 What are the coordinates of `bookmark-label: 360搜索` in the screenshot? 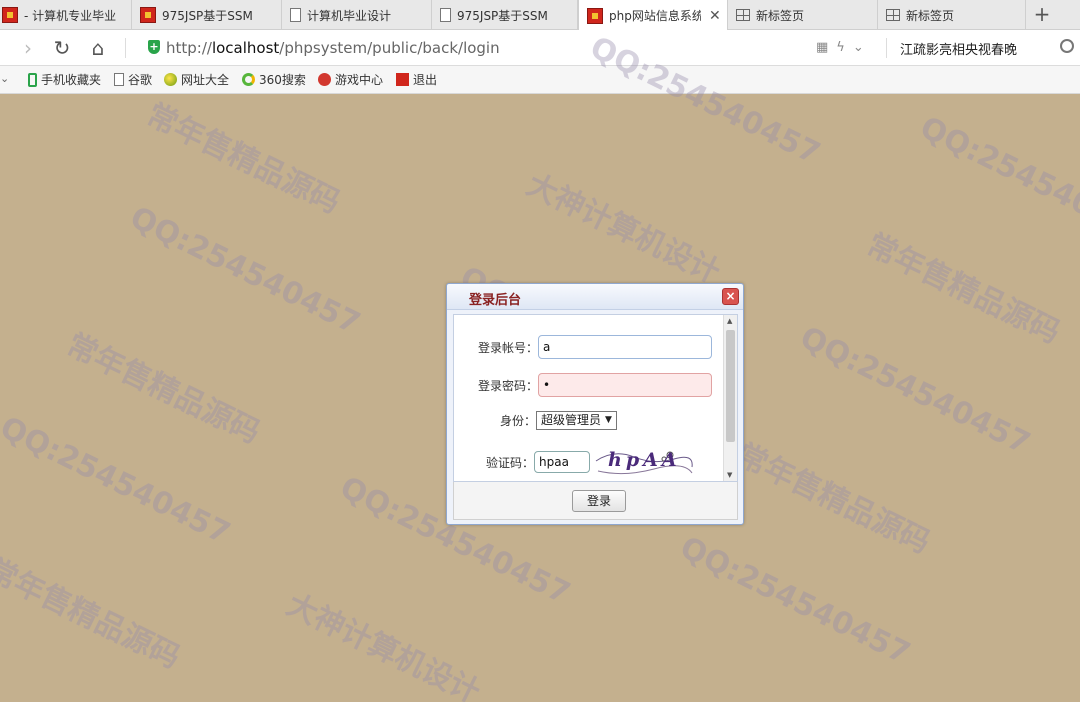 It's located at (282, 80).